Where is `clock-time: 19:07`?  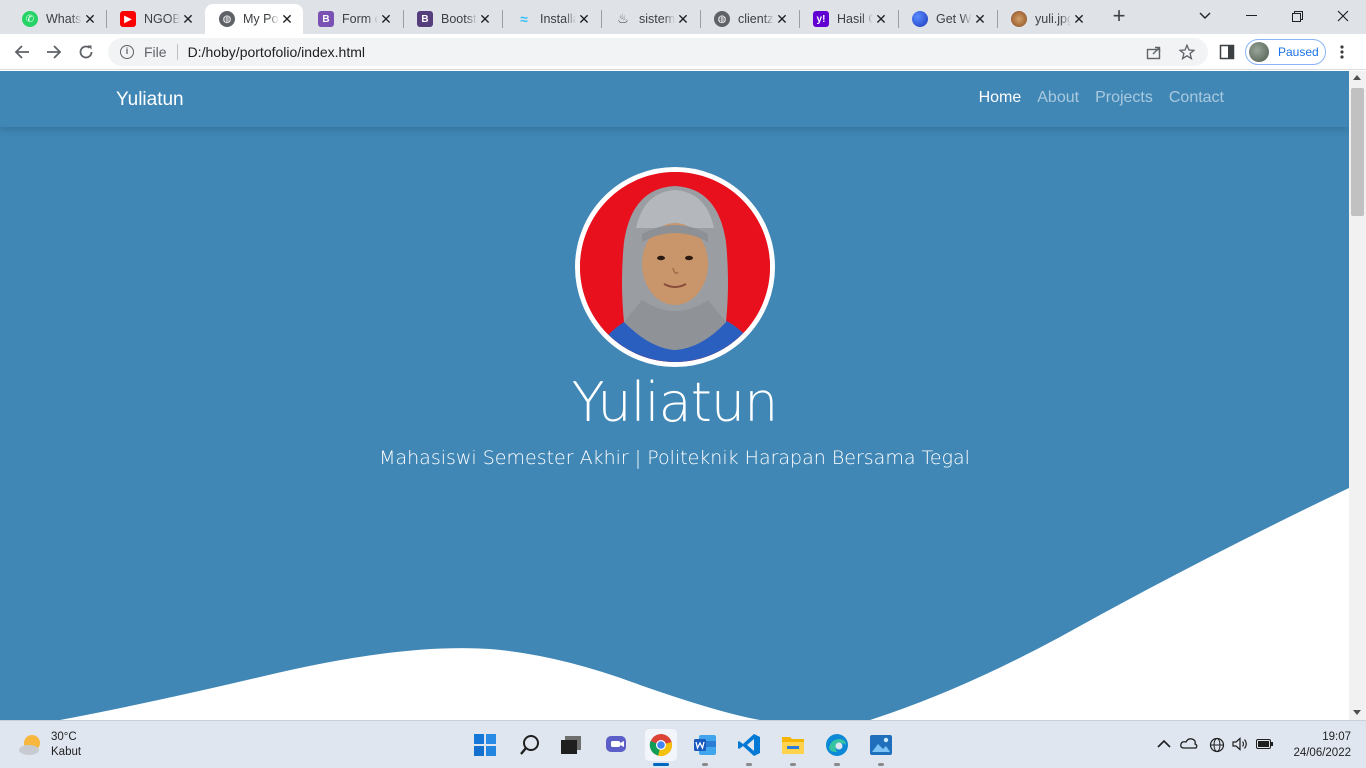
clock-time: 19:07 is located at coordinates (1336, 737).